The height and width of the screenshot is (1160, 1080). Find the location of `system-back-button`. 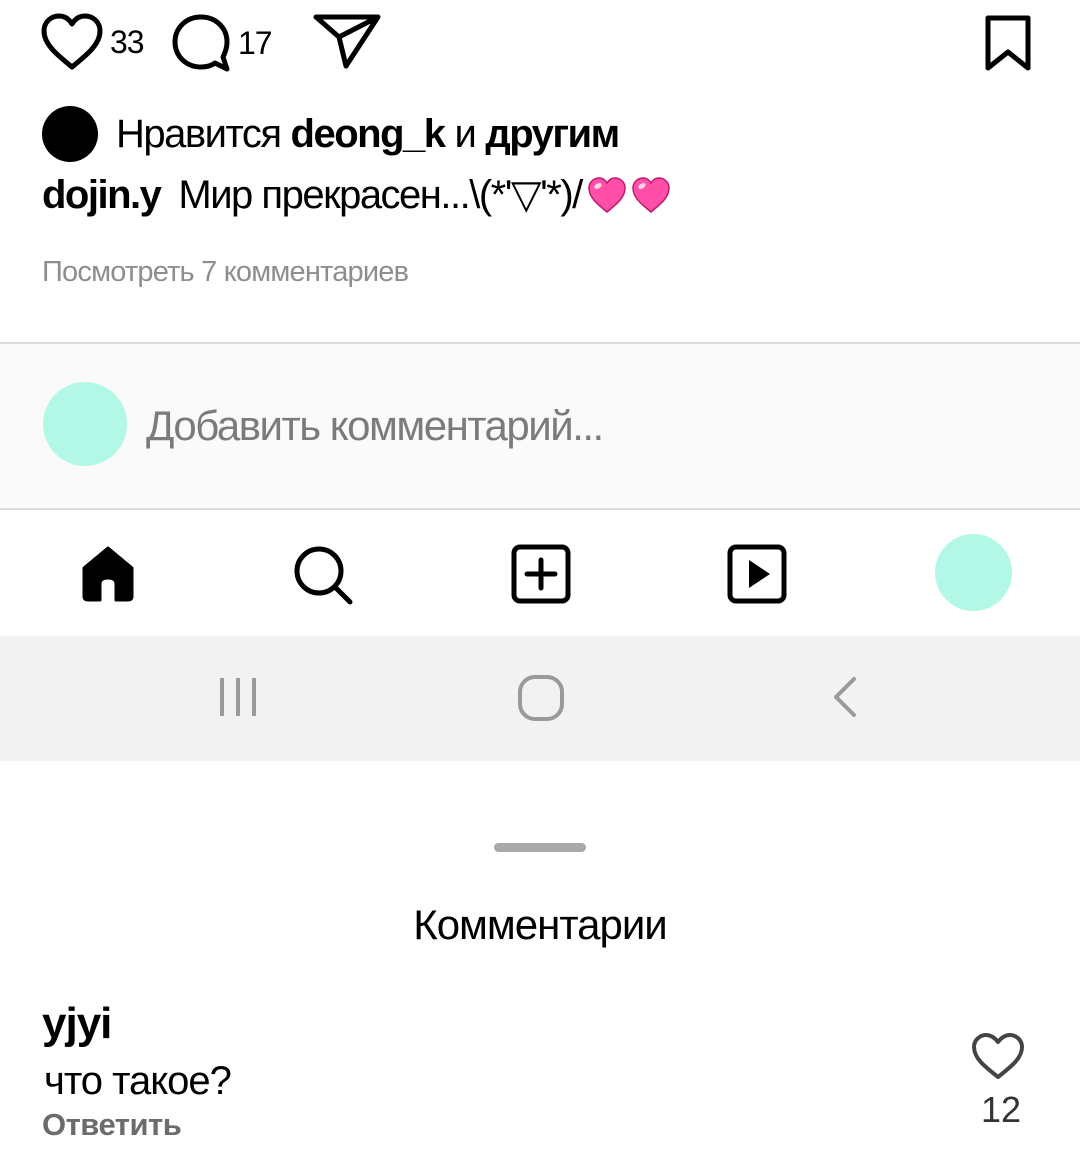

system-back-button is located at coordinates (845, 699).